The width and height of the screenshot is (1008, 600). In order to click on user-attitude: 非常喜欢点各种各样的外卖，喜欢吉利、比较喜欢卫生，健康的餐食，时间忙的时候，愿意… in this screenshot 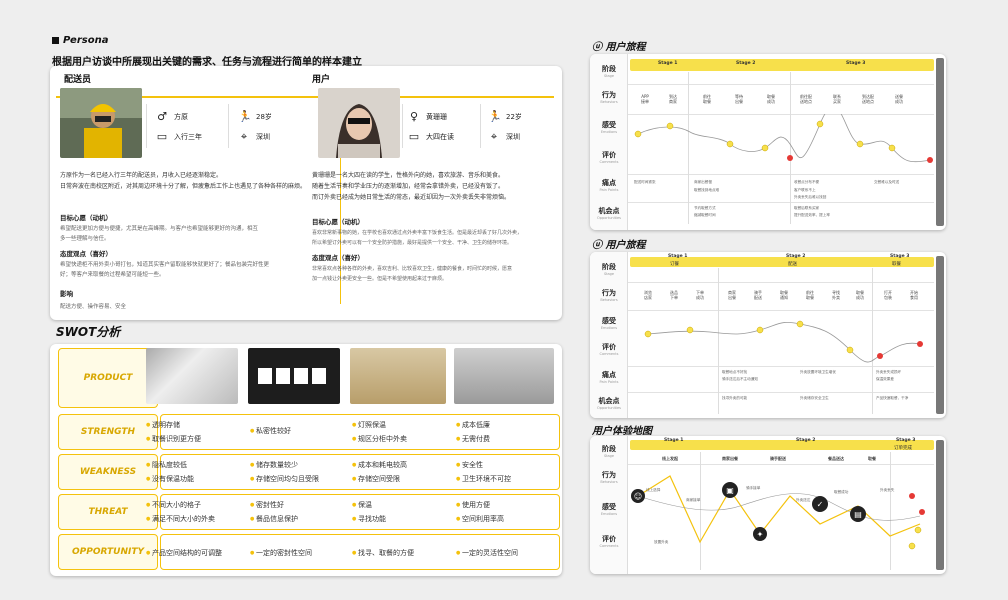, I will do `click(412, 274)`.